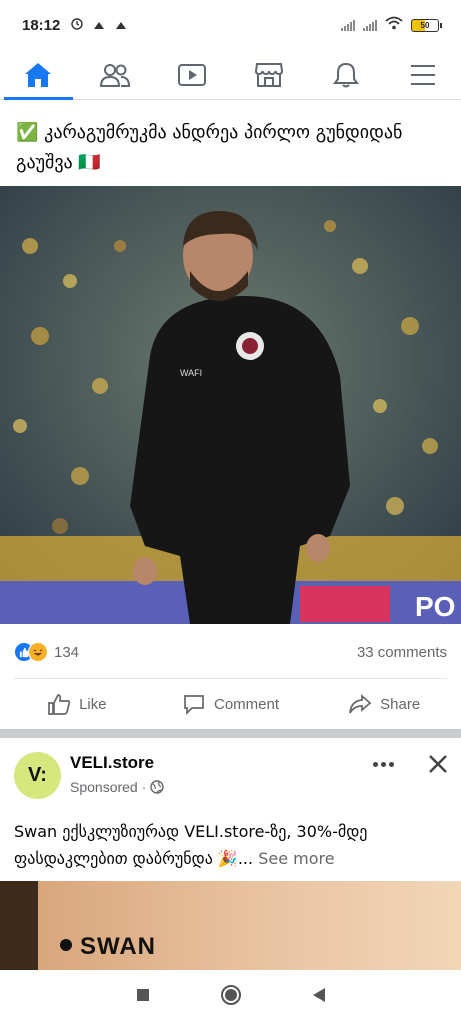 The image size is (461, 1024). I want to click on tab-notifications, so click(345, 74).